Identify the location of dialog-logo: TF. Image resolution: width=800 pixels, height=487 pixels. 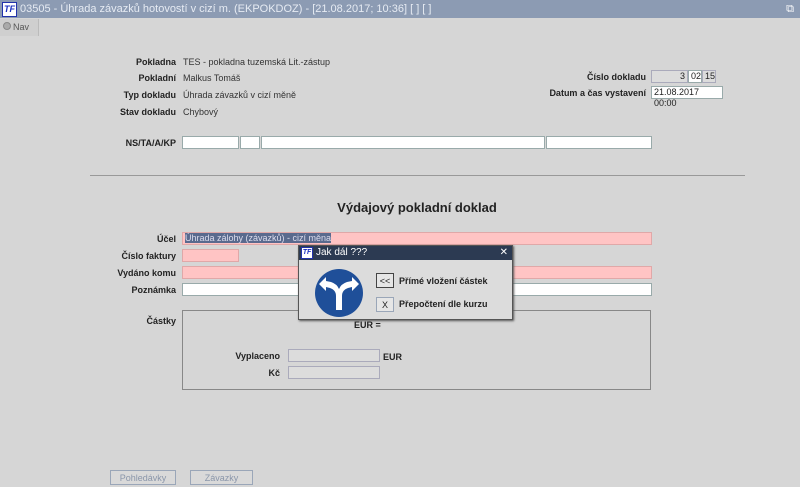
(307, 253).